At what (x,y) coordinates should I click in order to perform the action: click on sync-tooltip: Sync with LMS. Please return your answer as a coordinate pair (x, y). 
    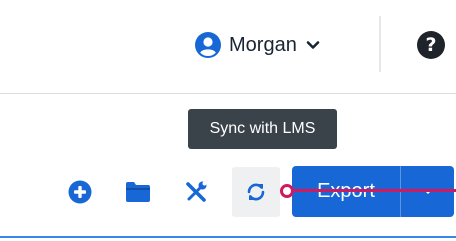
    Looking at the image, I should click on (262, 129).